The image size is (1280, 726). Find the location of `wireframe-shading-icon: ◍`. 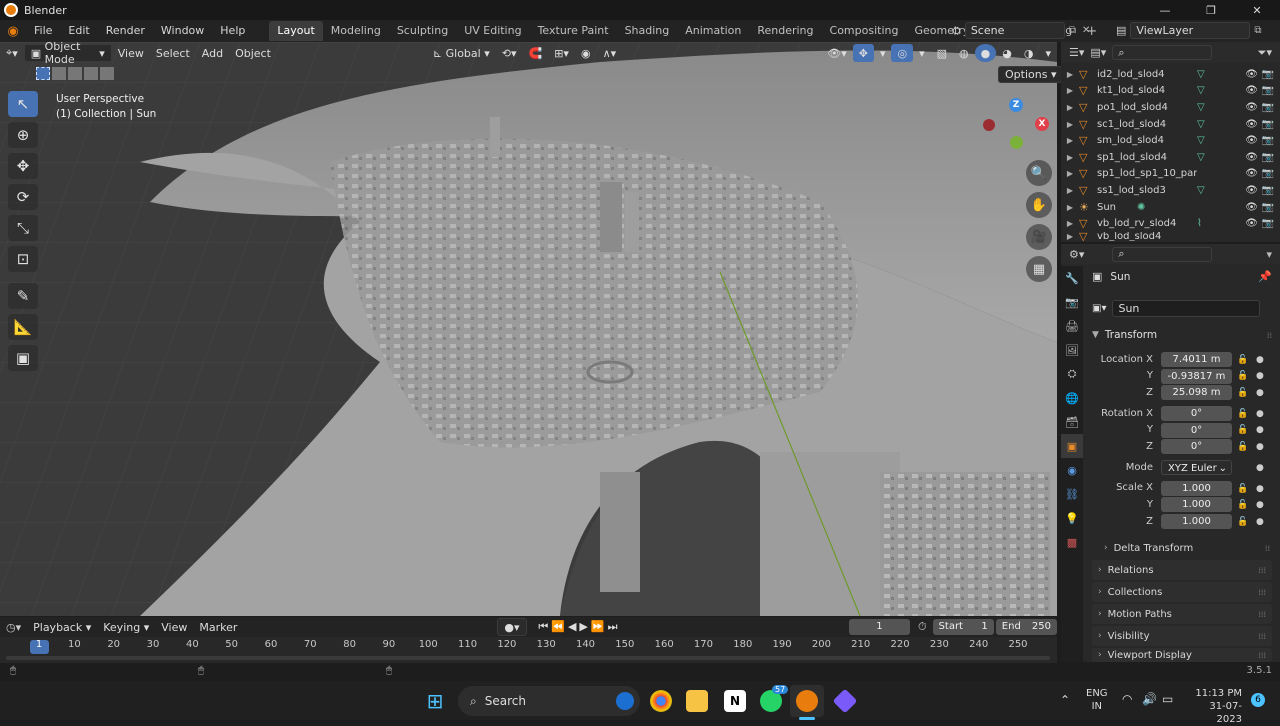

wireframe-shading-icon: ◍ is located at coordinates (964, 53).